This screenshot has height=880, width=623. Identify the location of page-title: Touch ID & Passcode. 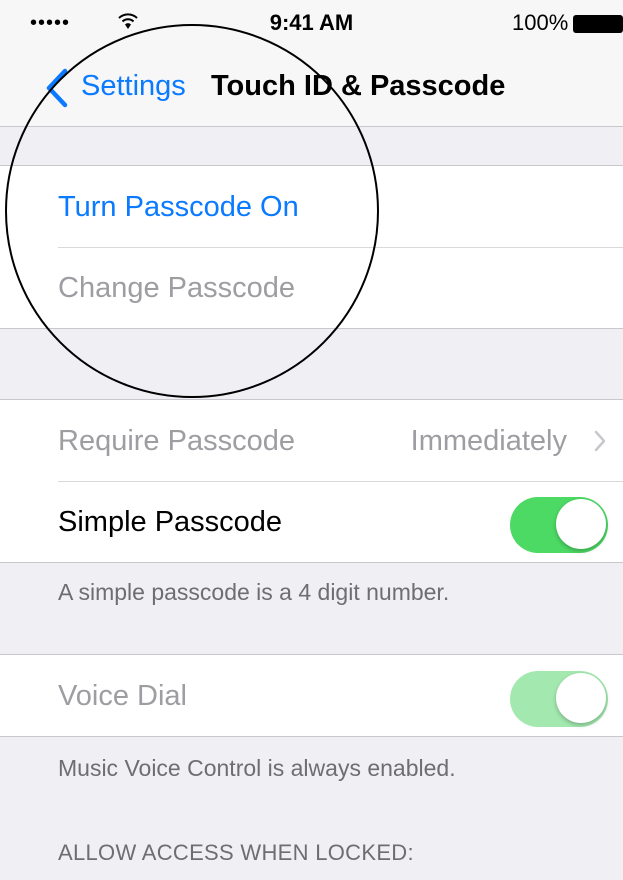
(358, 86).